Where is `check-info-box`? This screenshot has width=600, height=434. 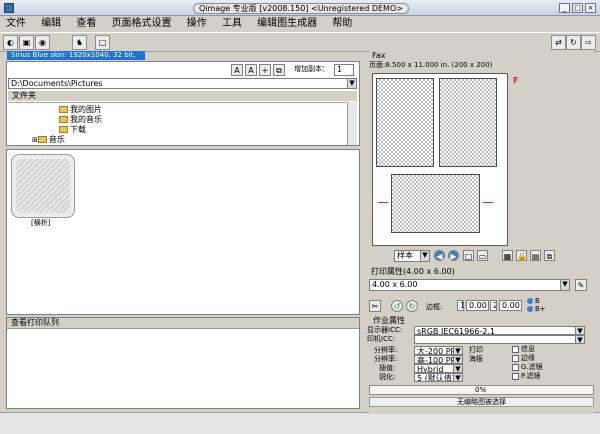 check-info-box is located at coordinates (515, 349).